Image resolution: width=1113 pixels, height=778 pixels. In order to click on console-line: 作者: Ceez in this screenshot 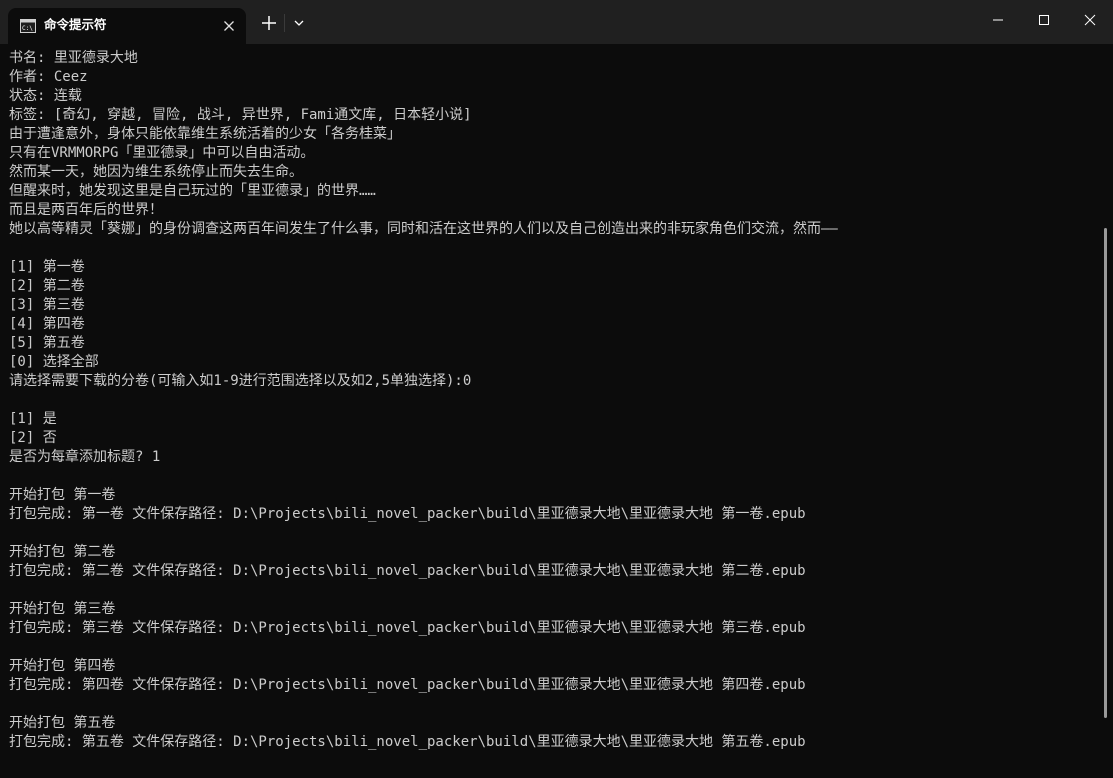, I will do `click(48, 77)`.